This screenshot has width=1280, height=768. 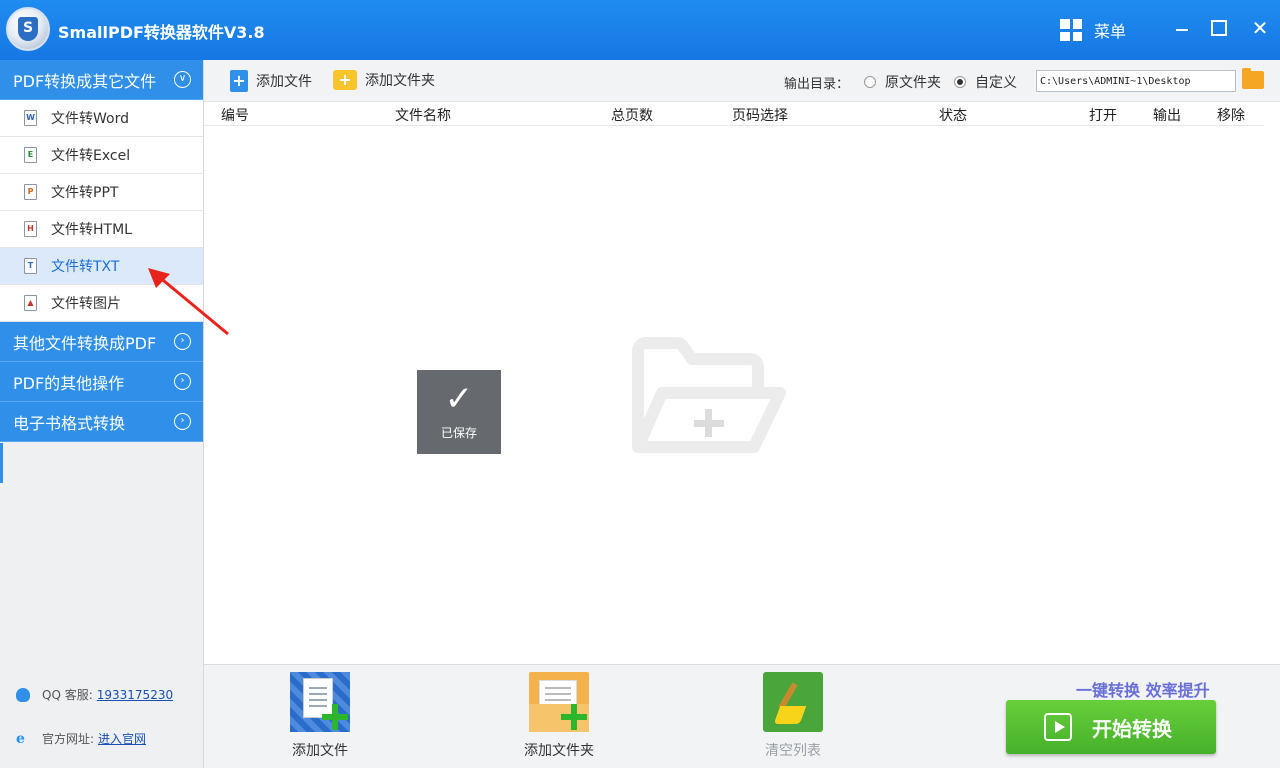 What do you see at coordinates (239, 81) in the screenshot?
I see `add-file-icon: +` at bounding box center [239, 81].